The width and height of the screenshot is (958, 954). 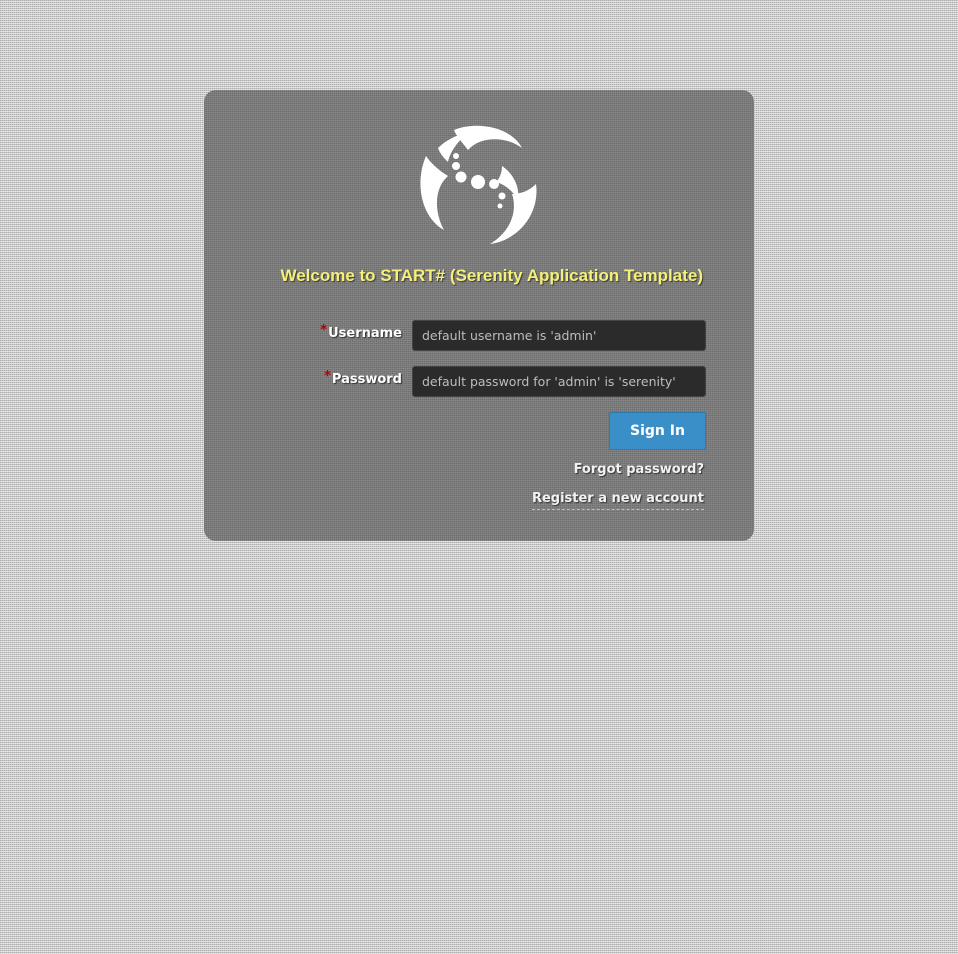 I want to click on forgot-password-link: Forgot password?, so click(x=639, y=469).